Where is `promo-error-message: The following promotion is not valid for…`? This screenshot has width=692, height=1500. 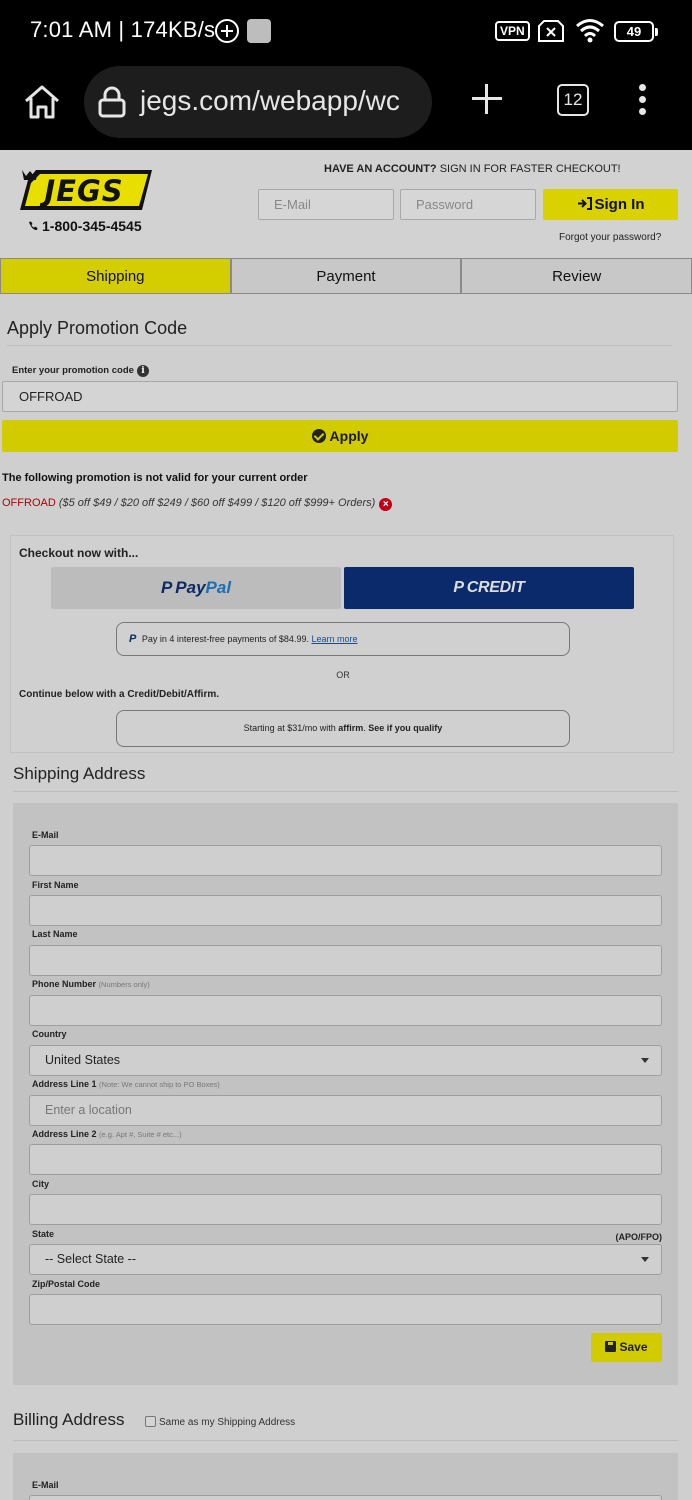 promo-error-message: The following promotion is not valid for… is located at coordinates (155, 478).